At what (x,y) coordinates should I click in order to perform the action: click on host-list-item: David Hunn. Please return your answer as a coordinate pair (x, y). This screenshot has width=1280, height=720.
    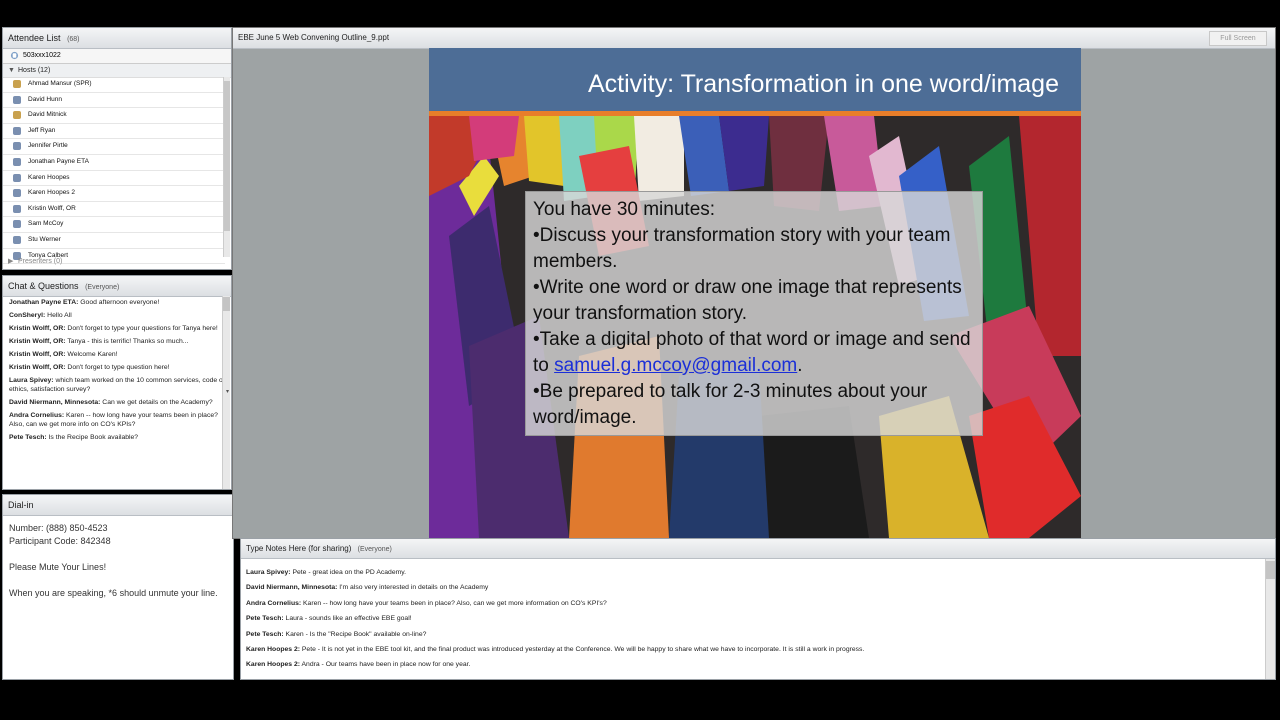
    Looking at the image, I should click on (114, 101).